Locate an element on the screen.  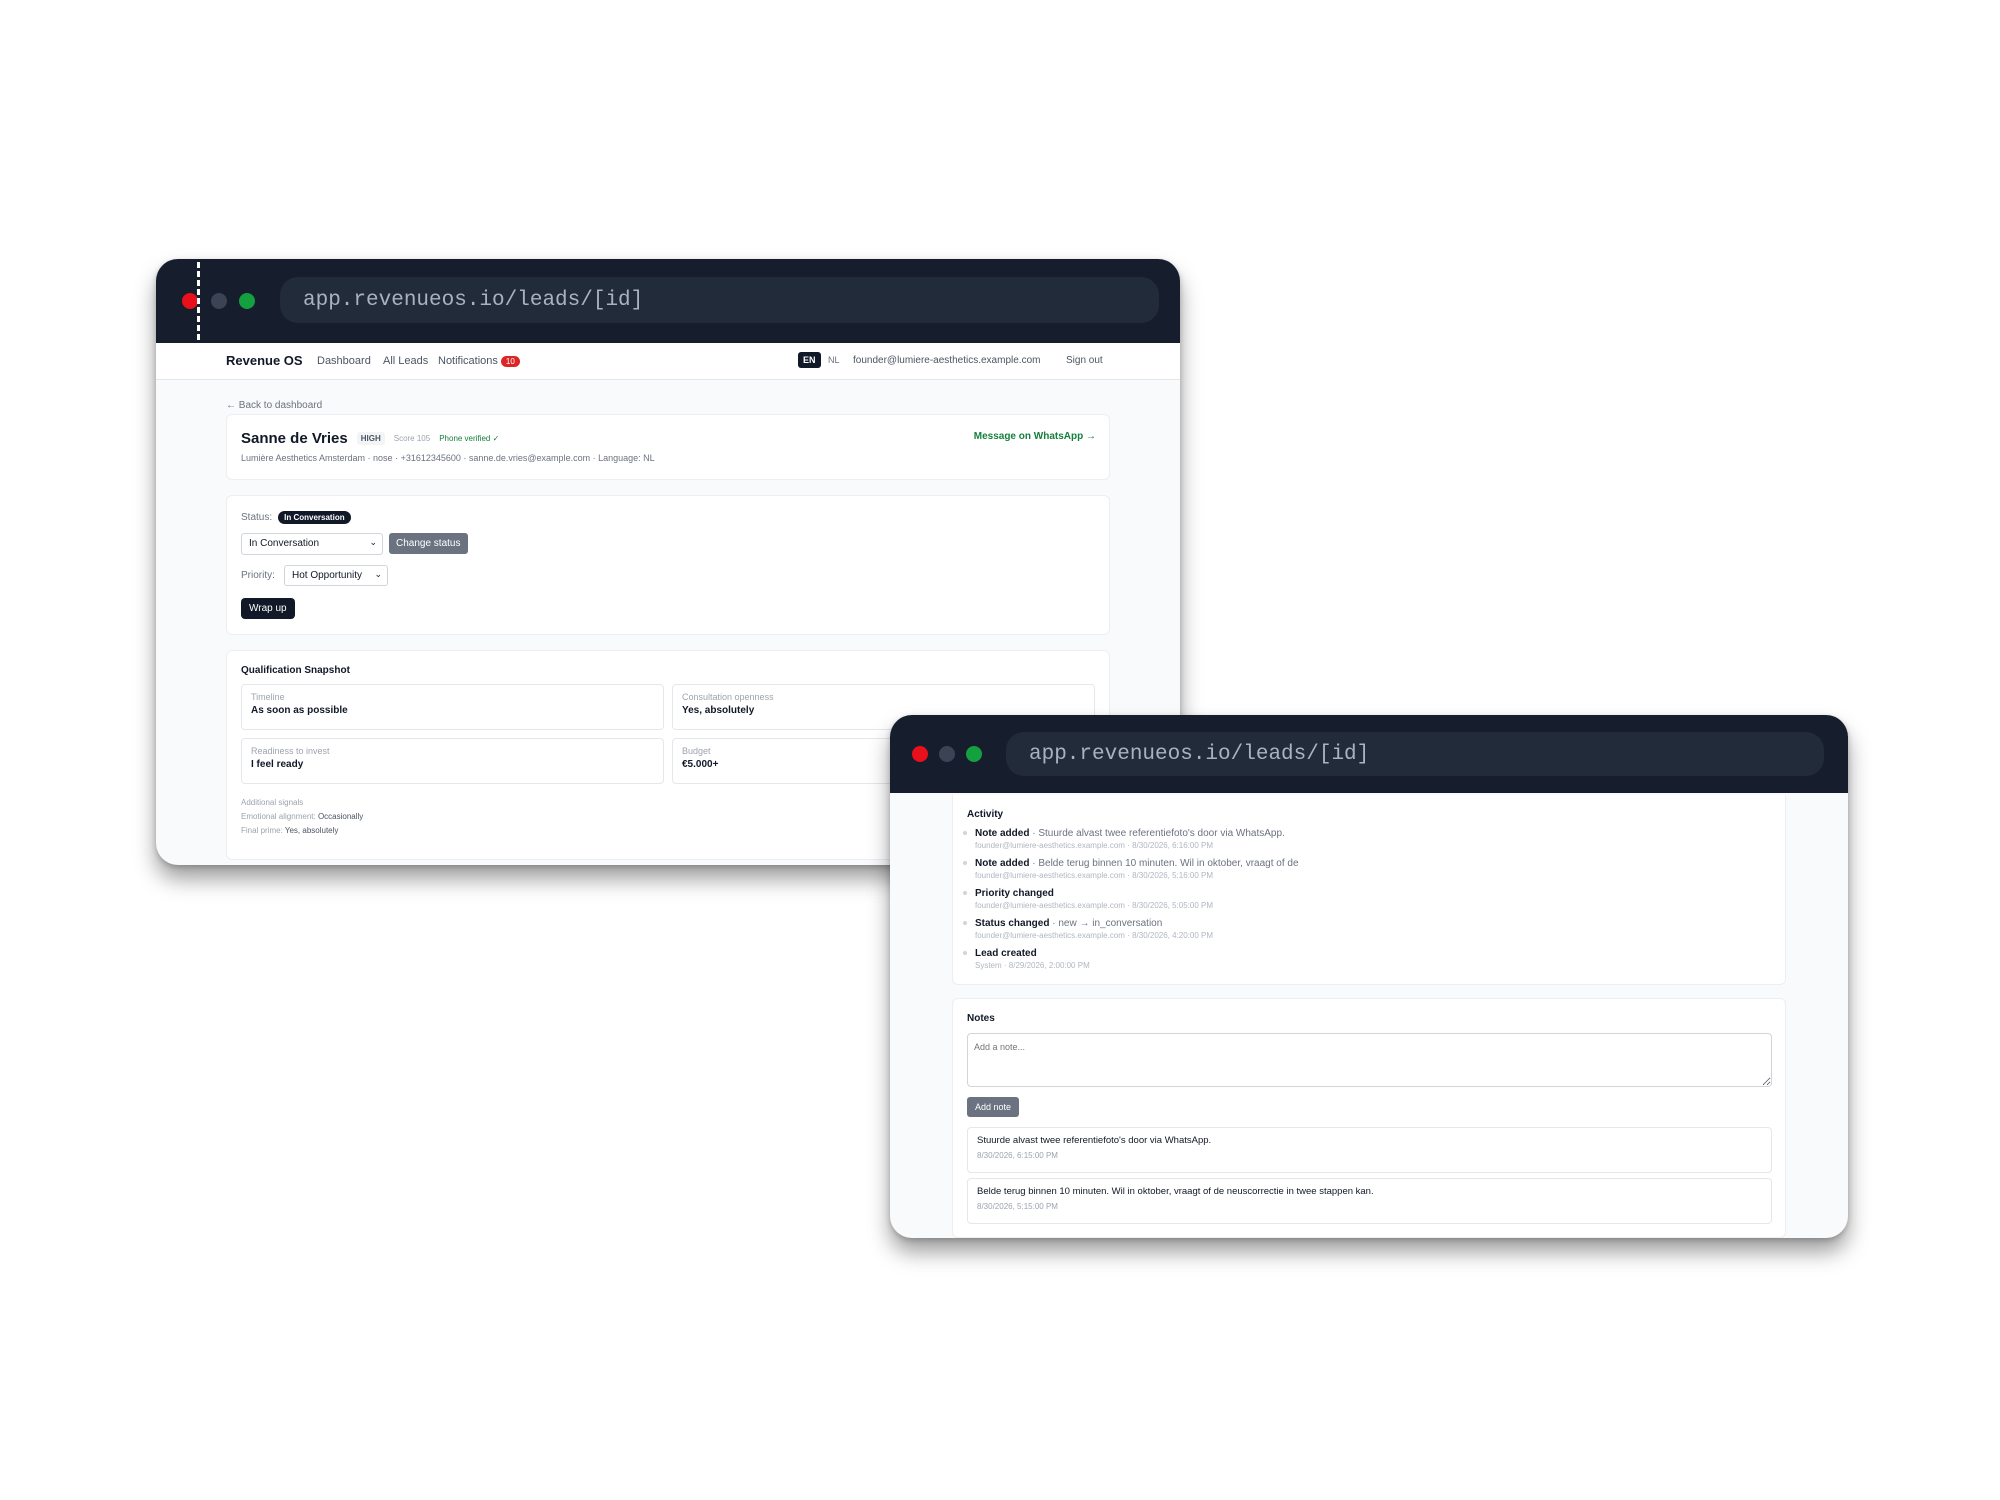
notification-count-badge: 10 is located at coordinates (510, 361).